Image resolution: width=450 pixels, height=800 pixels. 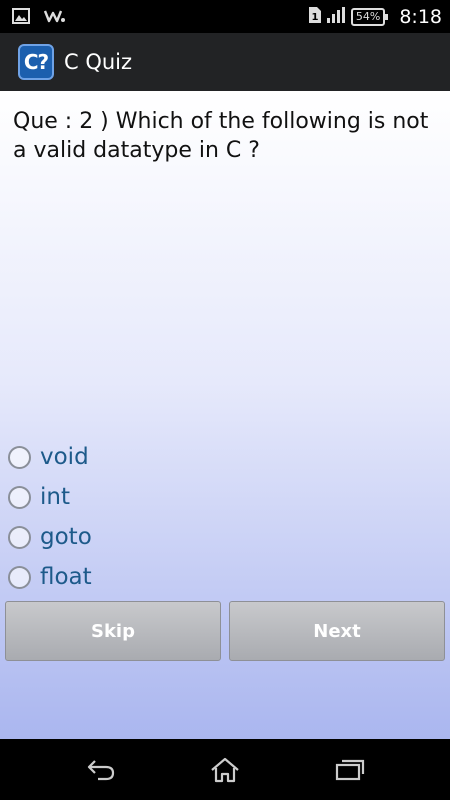 I want to click on walkman-icon, so click(x=54, y=18).